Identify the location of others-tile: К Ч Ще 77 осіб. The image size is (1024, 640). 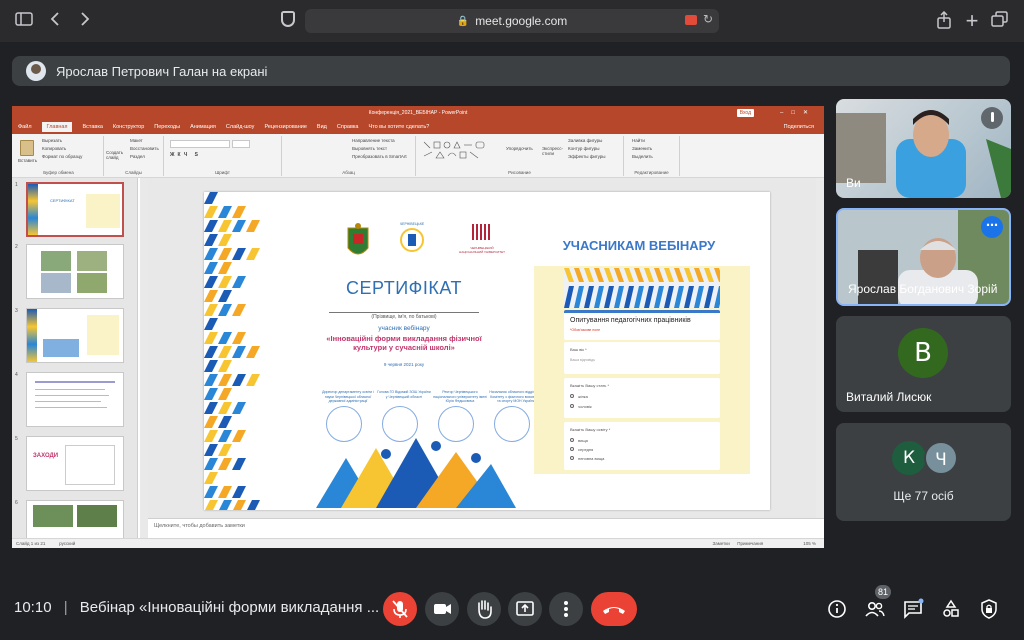
(923, 472).